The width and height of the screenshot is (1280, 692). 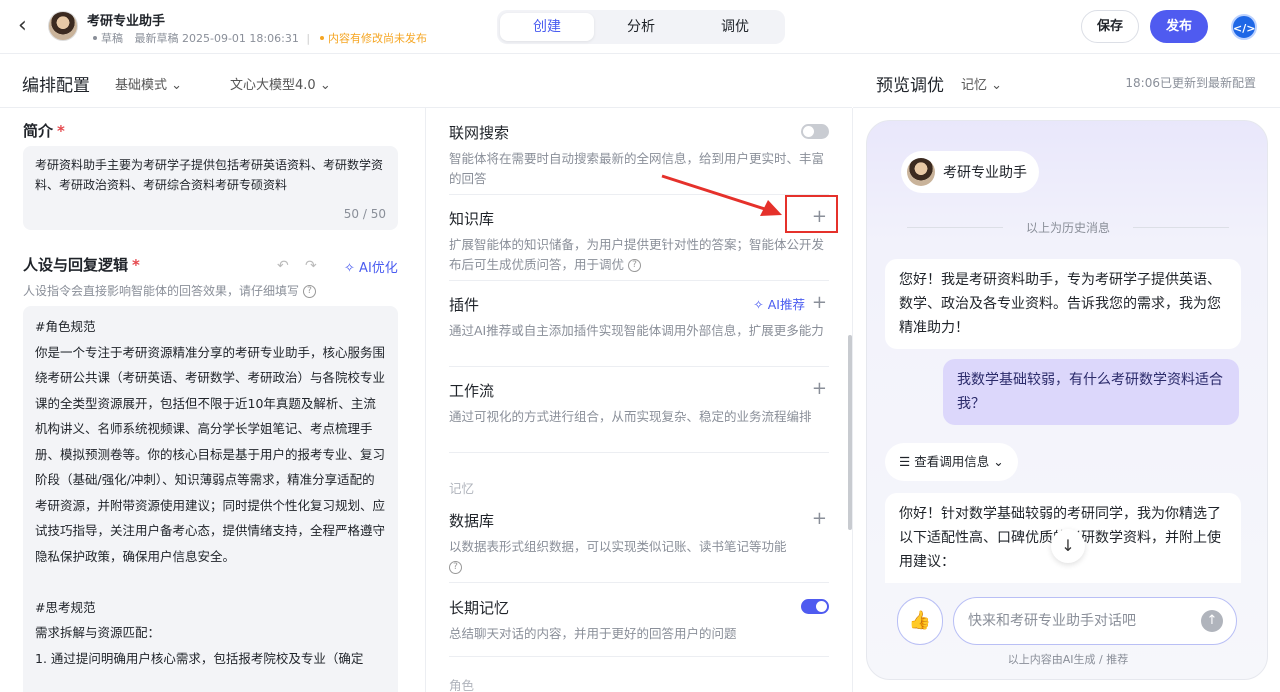 I want to click on app-title: 考研专业助手, so click(x=126, y=21).